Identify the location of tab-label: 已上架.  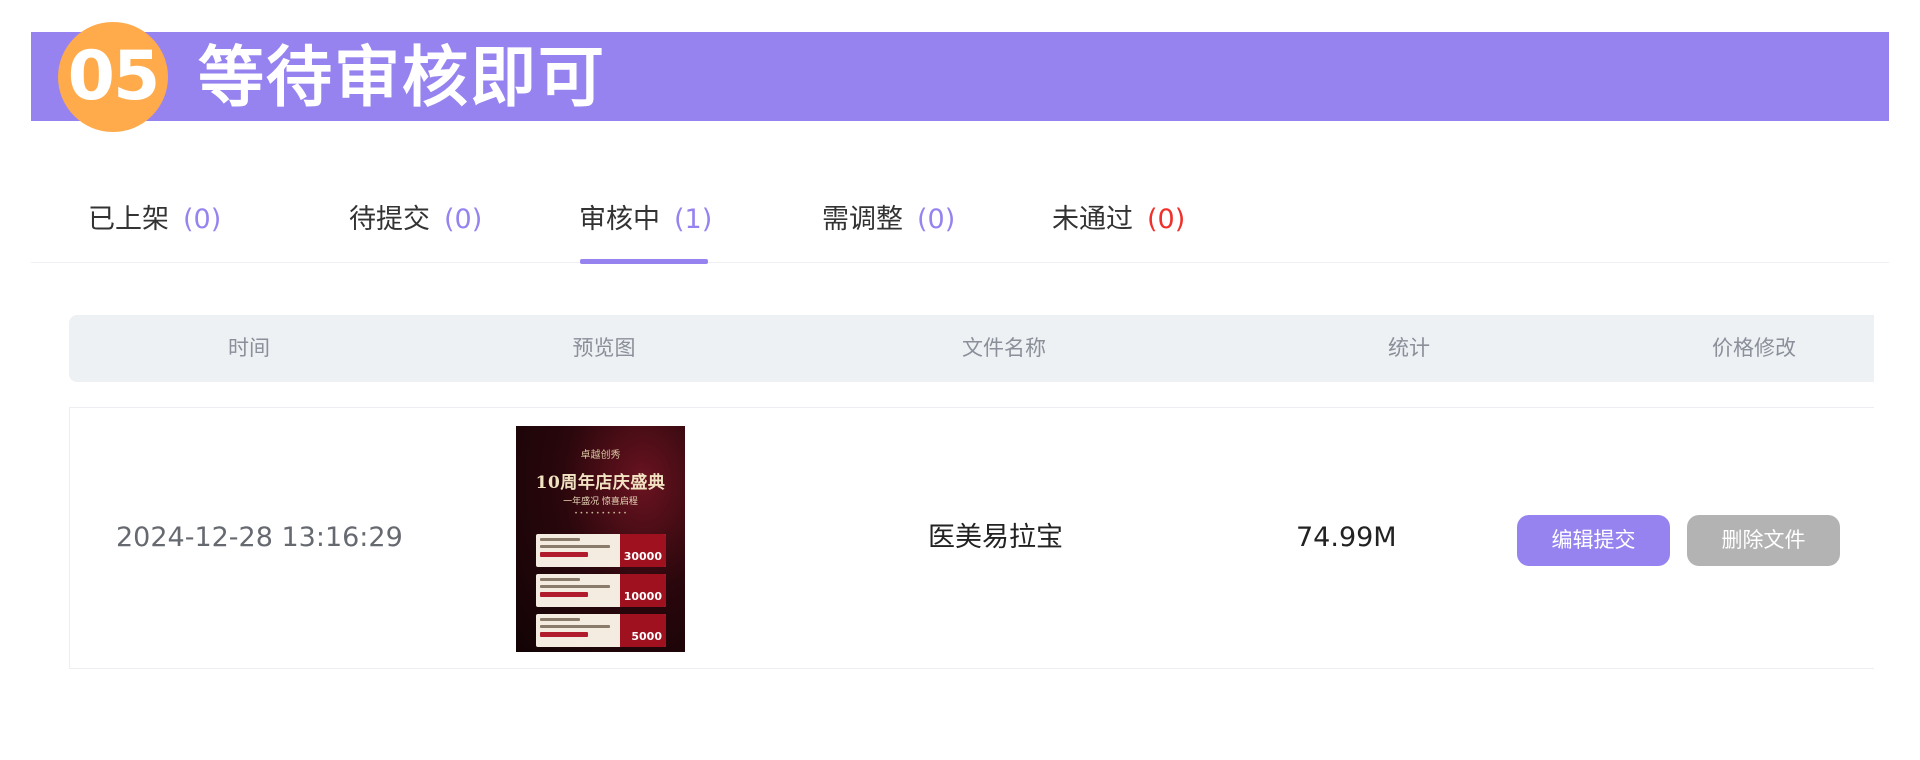
(128, 219).